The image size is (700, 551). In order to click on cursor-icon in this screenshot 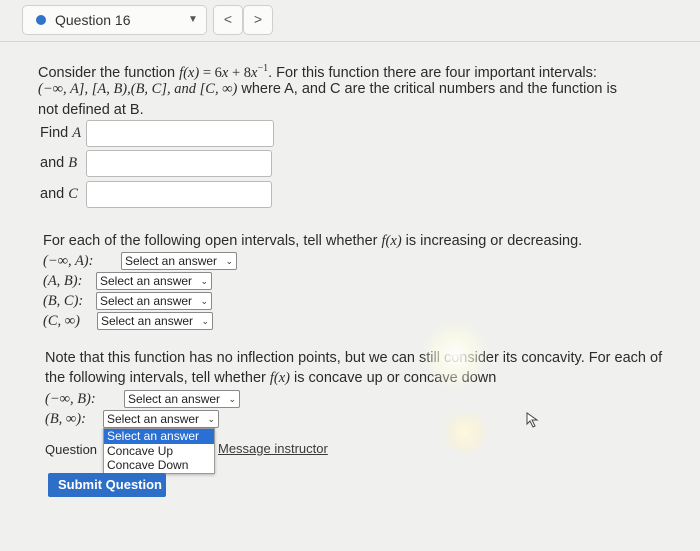, I will do `click(532, 420)`.